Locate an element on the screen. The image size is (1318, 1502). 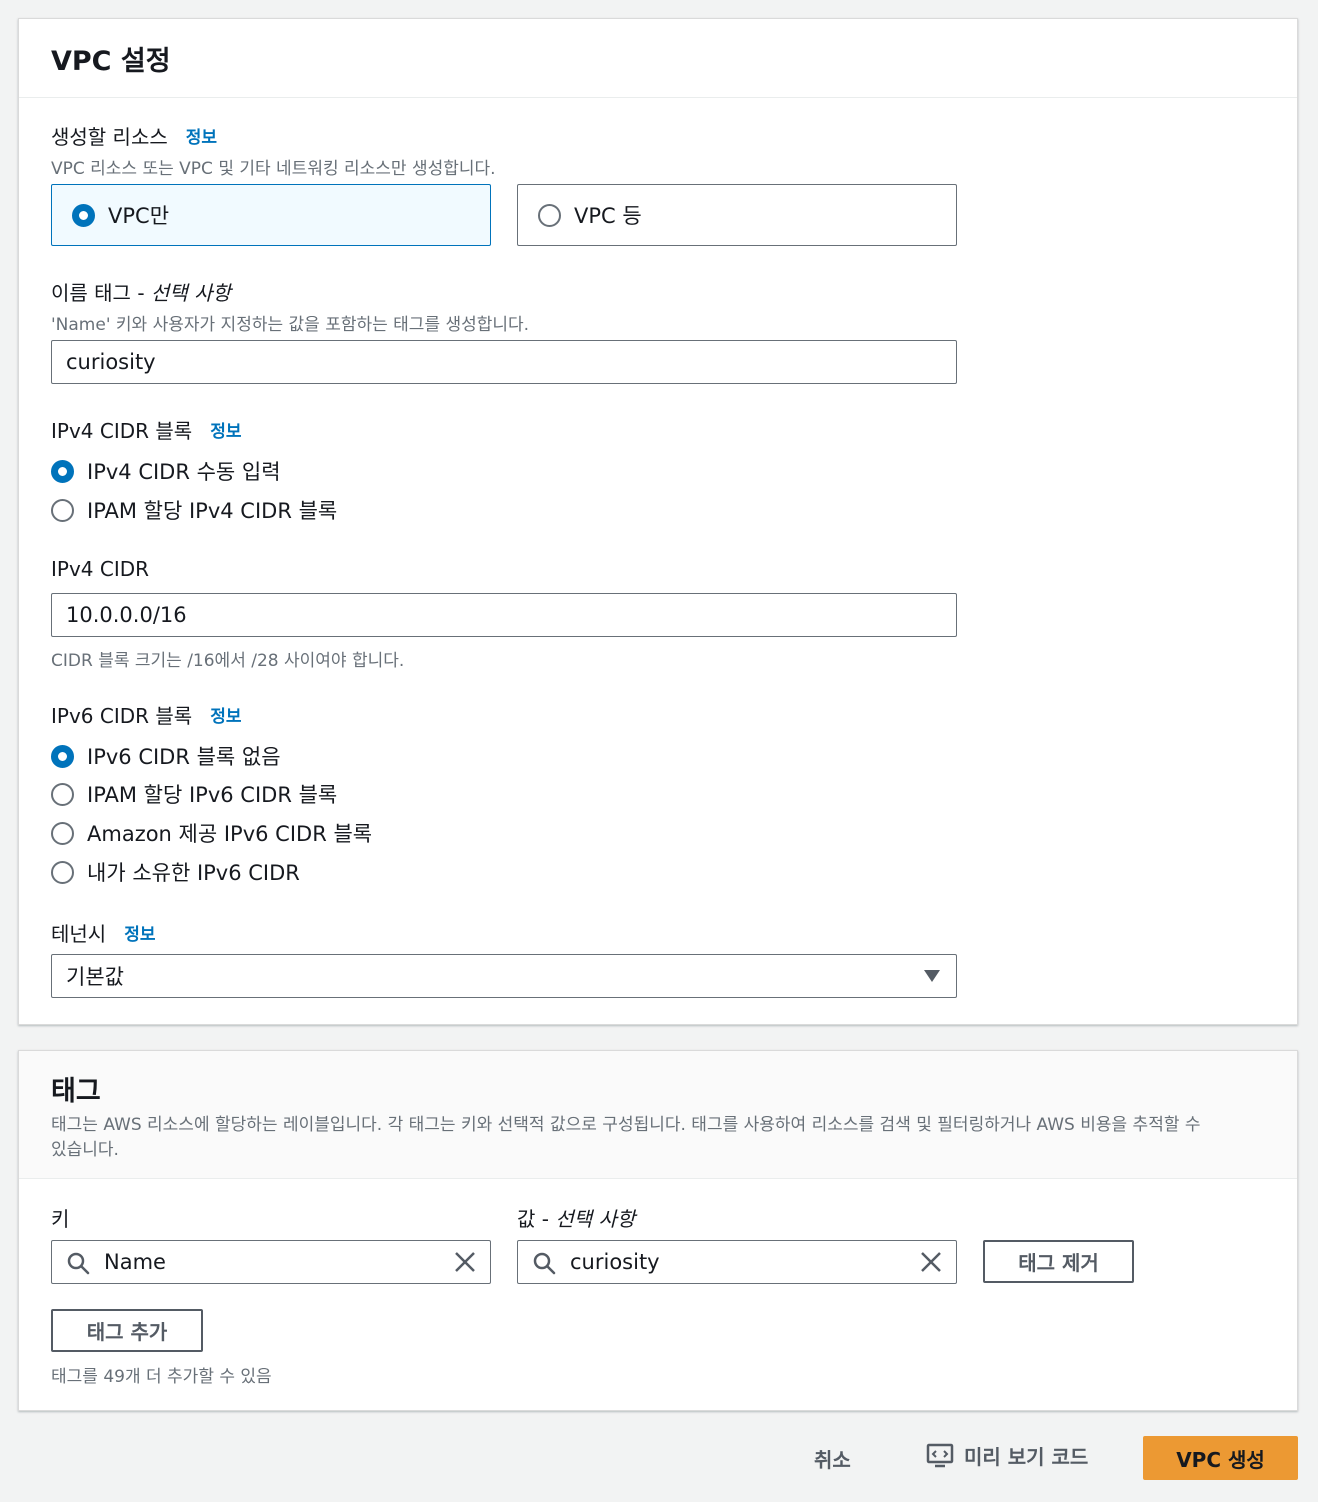
vpc-and-more-radio is located at coordinates (549, 215).